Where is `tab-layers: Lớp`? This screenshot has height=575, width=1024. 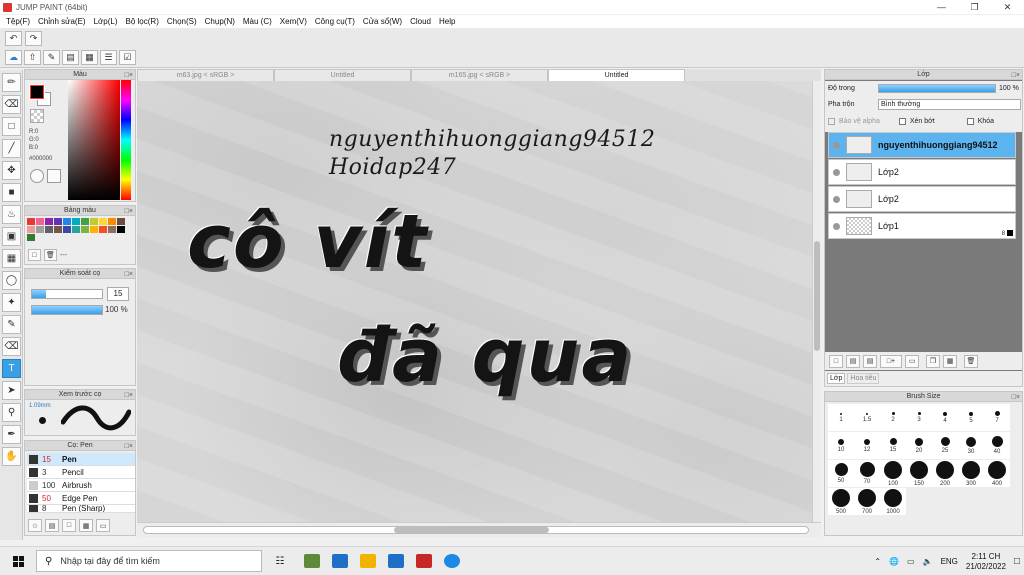
tab-layers: Lớp is located at coordinates (836, 378).